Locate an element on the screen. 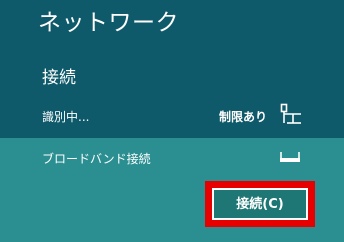 The height and width of the screenshot is (242, 344). broadband-modem-icon is located at coordinates (290, 157).